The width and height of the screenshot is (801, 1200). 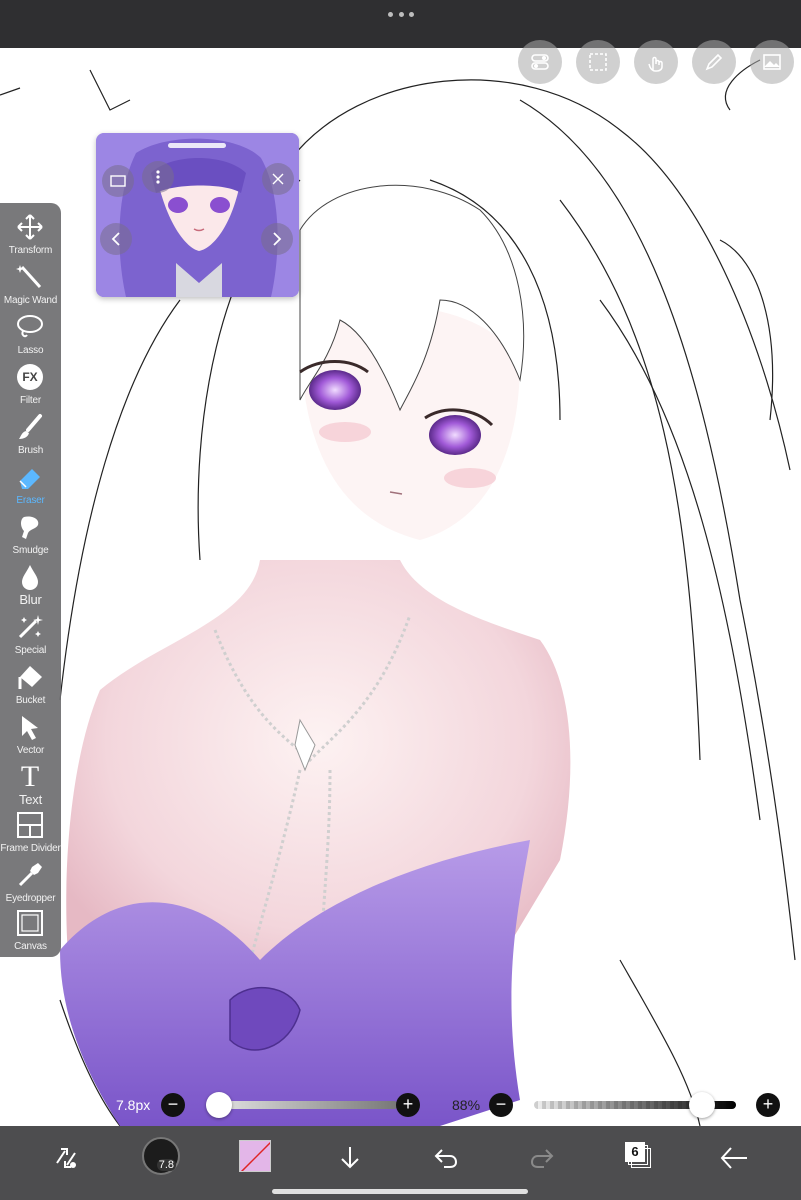 I want to click on tool-label: Filter, so click(x=30, y=400).